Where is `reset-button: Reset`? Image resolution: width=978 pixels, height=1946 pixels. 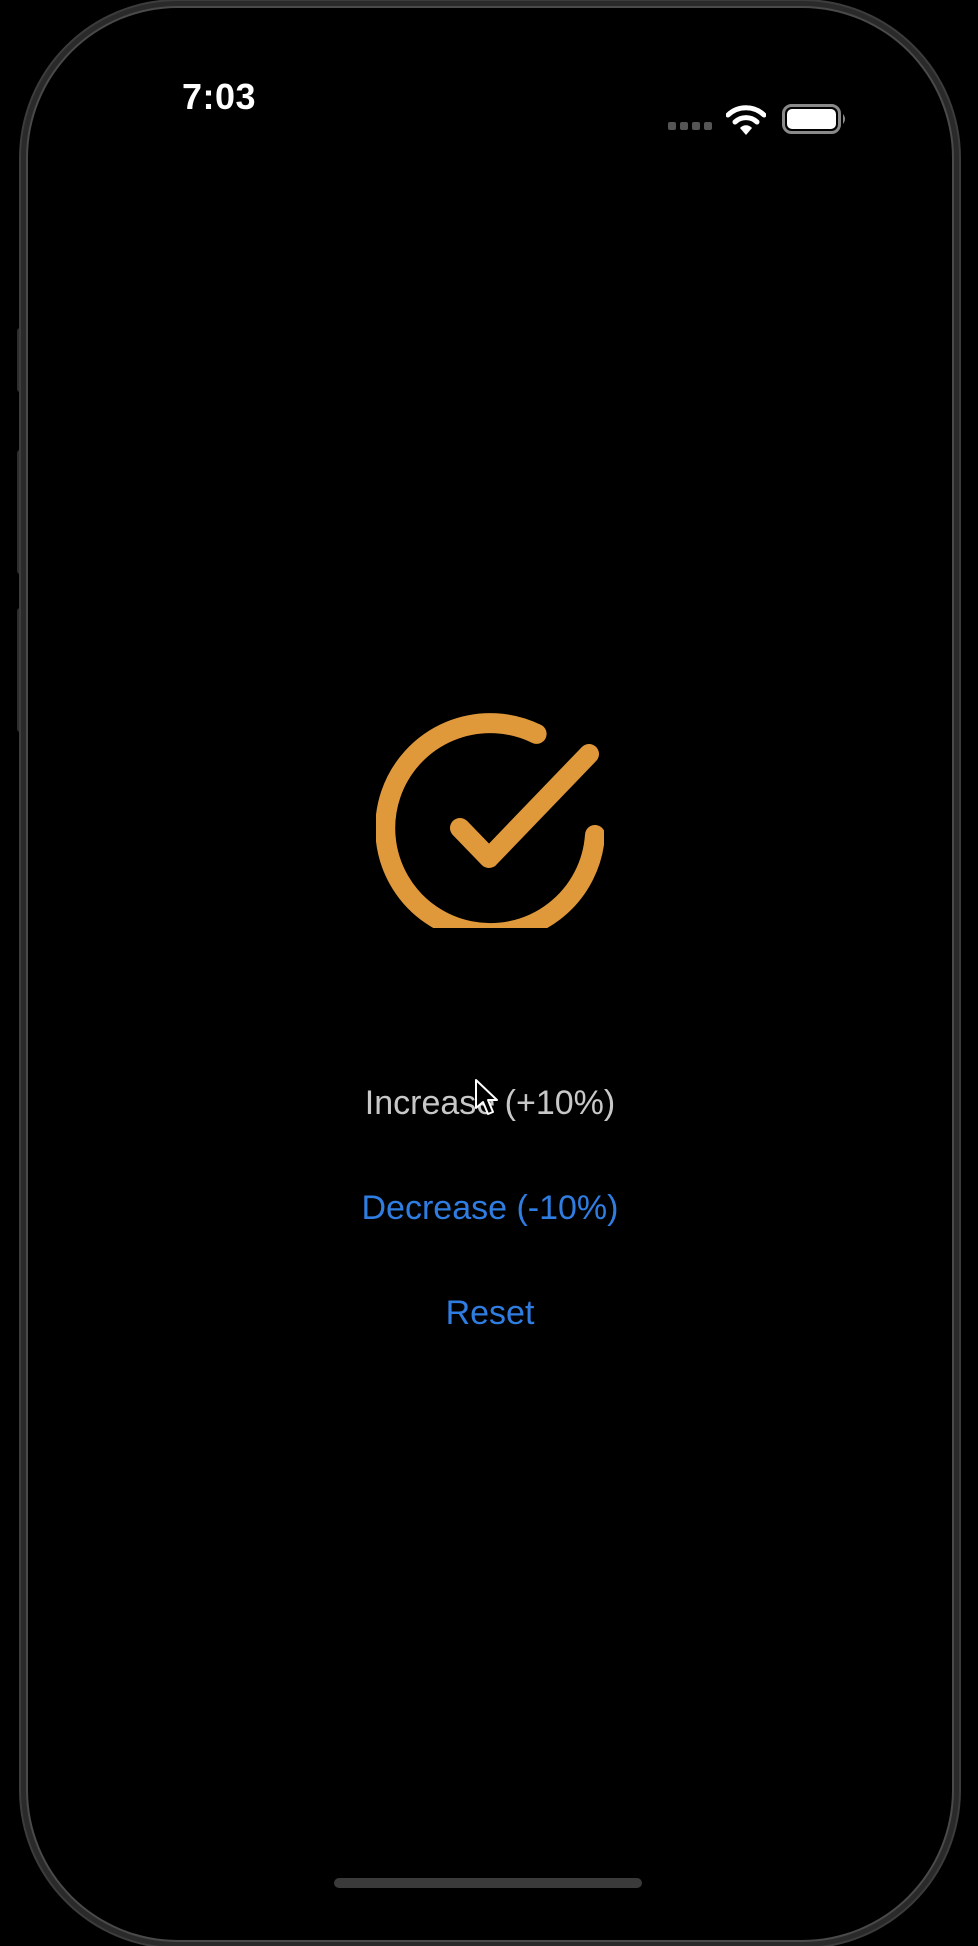
reset-button: Reset is located at coordinates (490, 1313).